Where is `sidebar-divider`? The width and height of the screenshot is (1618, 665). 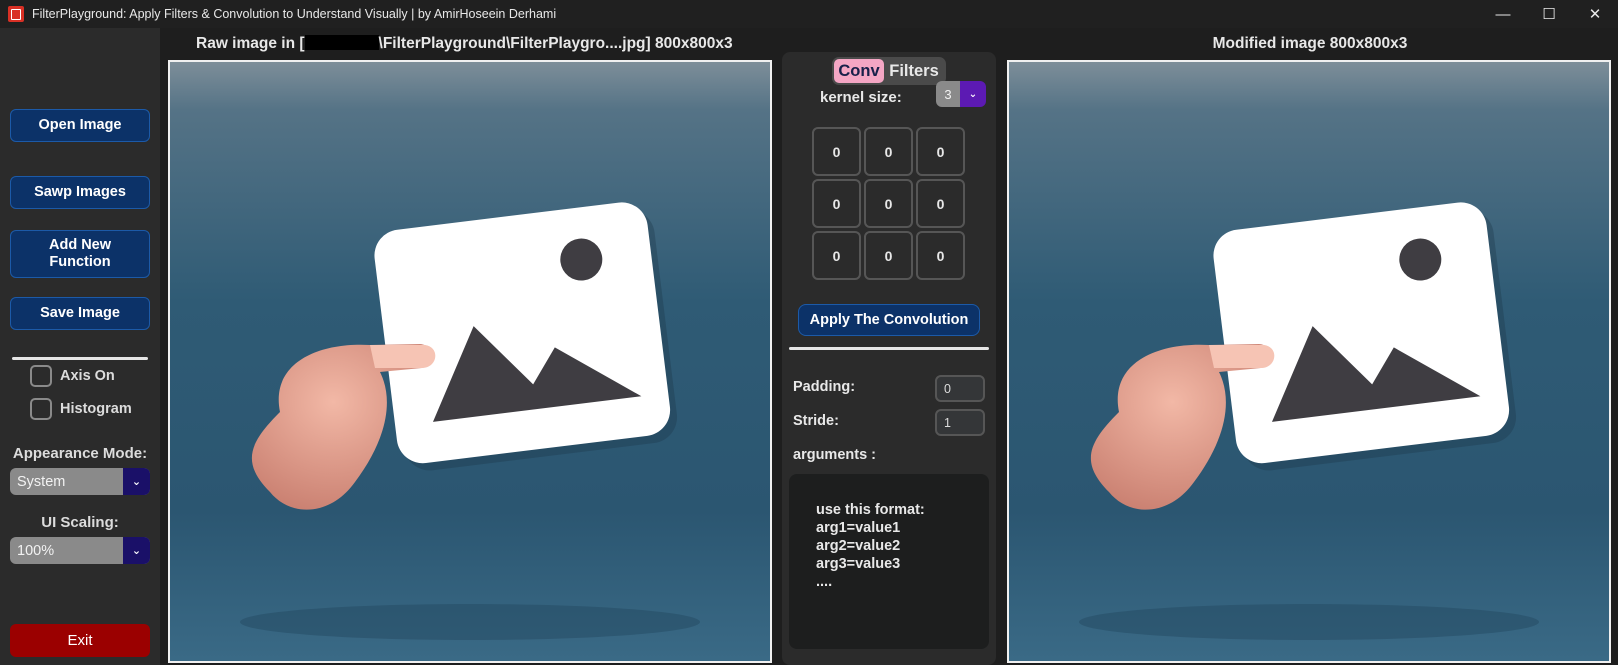
sidebar-divider is located at coordinates (80, 358).